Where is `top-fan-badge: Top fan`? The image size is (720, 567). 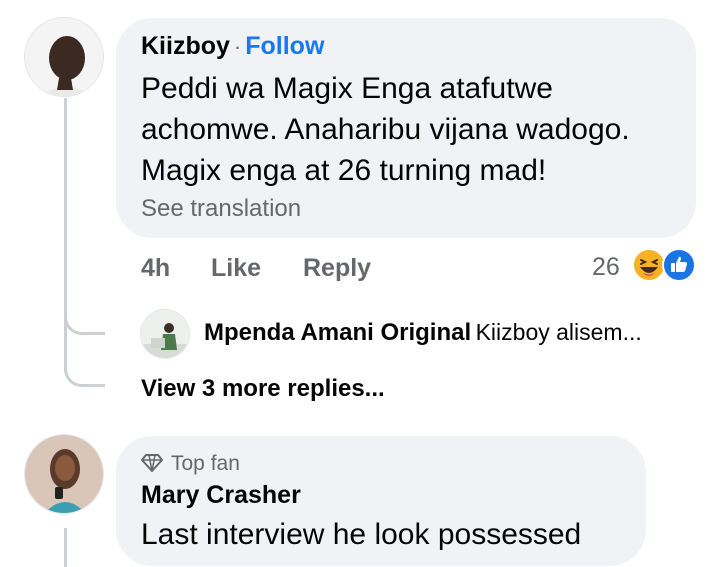 top-fan-badge: Top fan is located at coordinates (190, 465).